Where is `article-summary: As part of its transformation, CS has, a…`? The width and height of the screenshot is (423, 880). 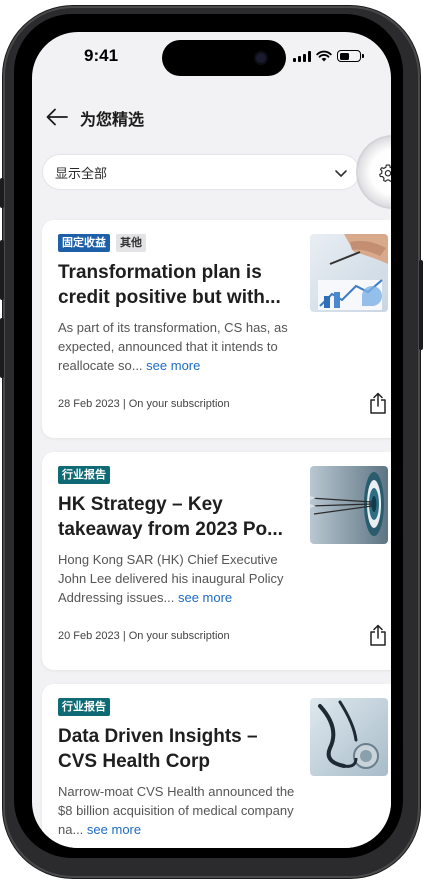 article-summary: As part of its transformation, CS has, a… is located at coordinates (178, 346).